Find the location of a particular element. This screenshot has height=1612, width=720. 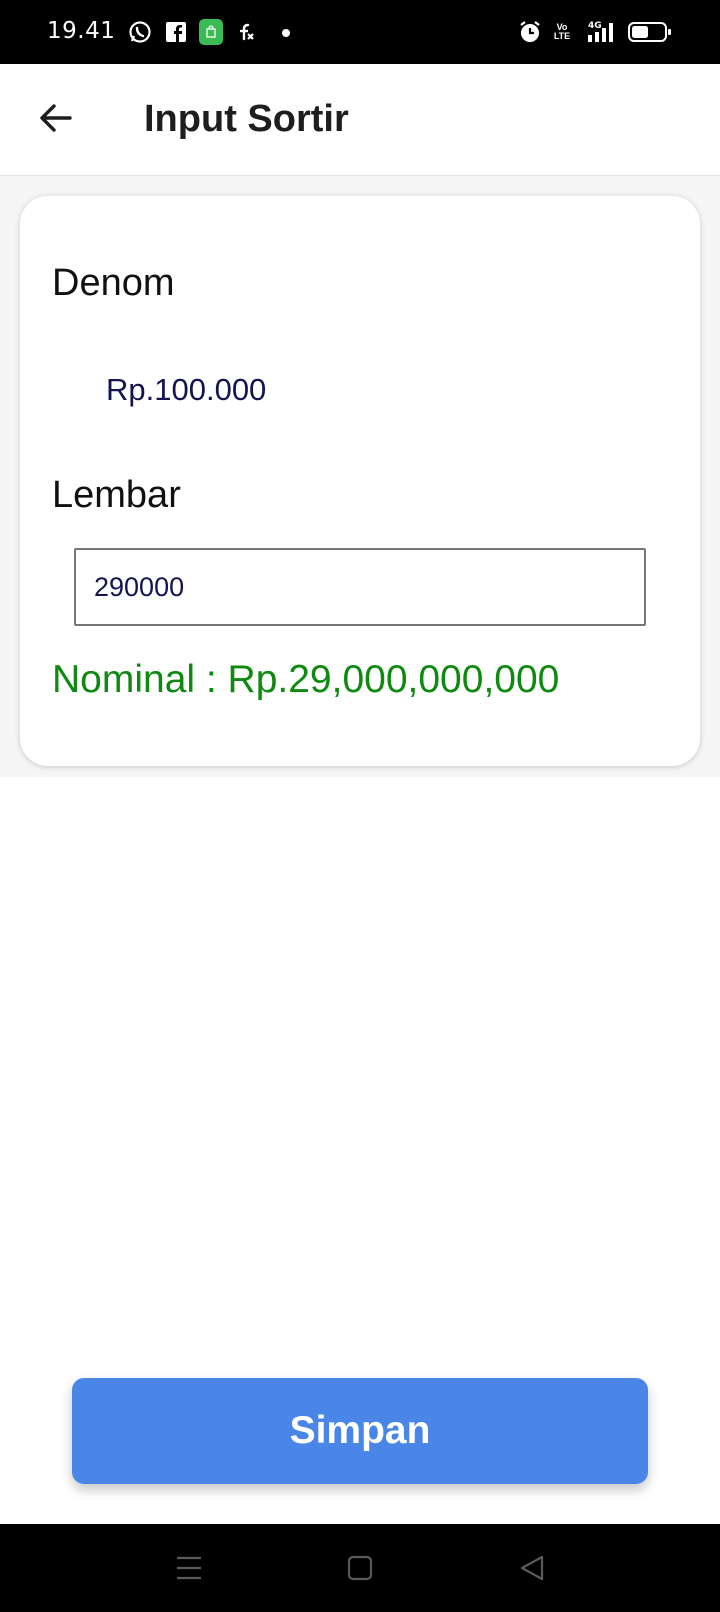

page-title: Input Sortir is located at coordinates (246, 119).